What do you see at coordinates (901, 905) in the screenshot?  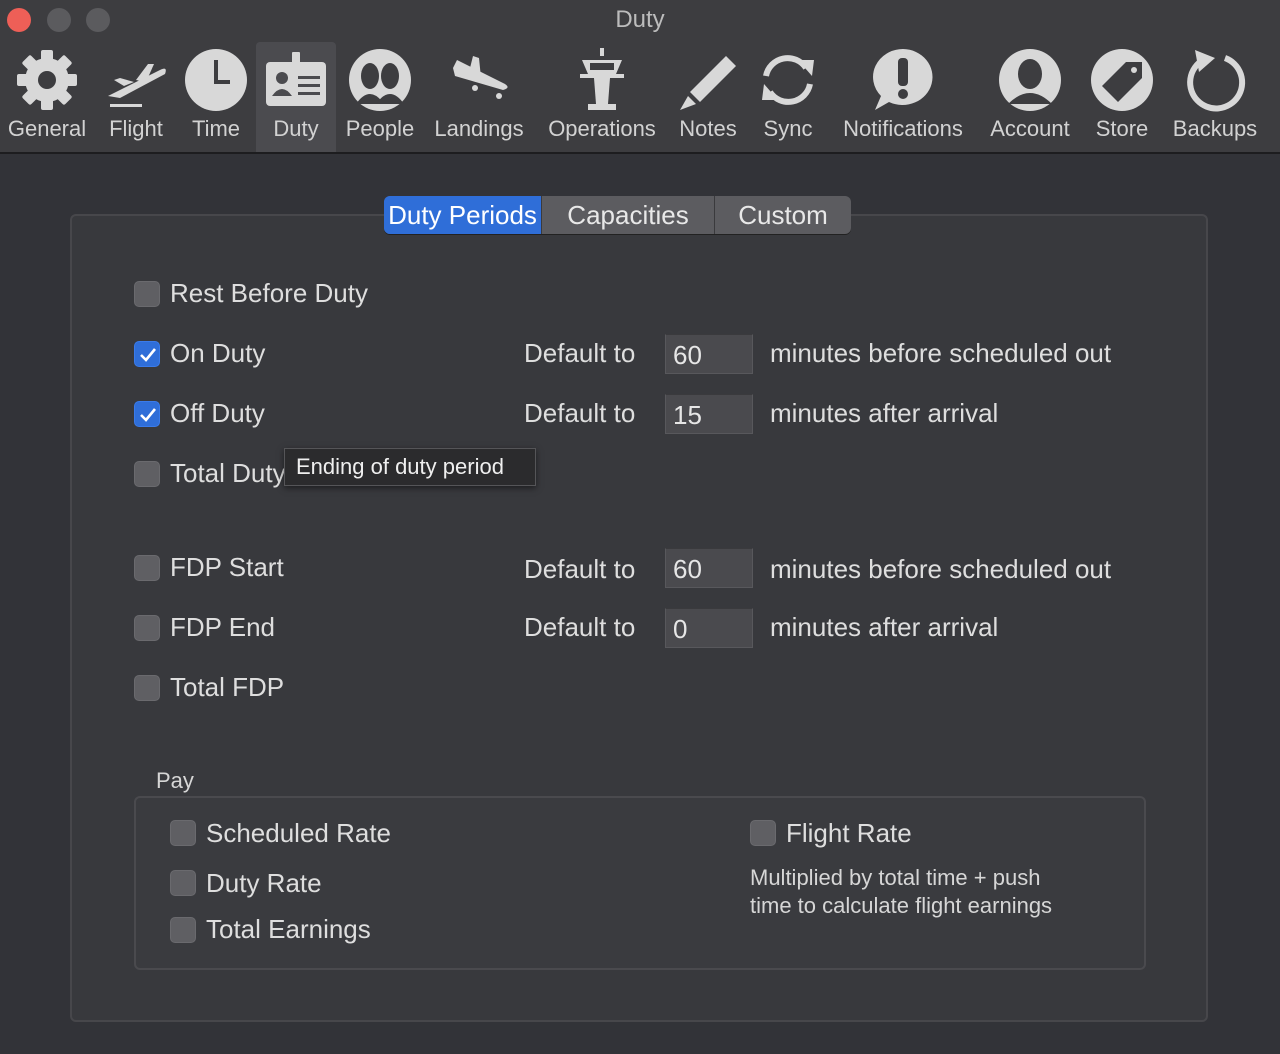 I see `flight-rate-note-line-2: time to calculate flight earnings` at bounding box center [901, 905].